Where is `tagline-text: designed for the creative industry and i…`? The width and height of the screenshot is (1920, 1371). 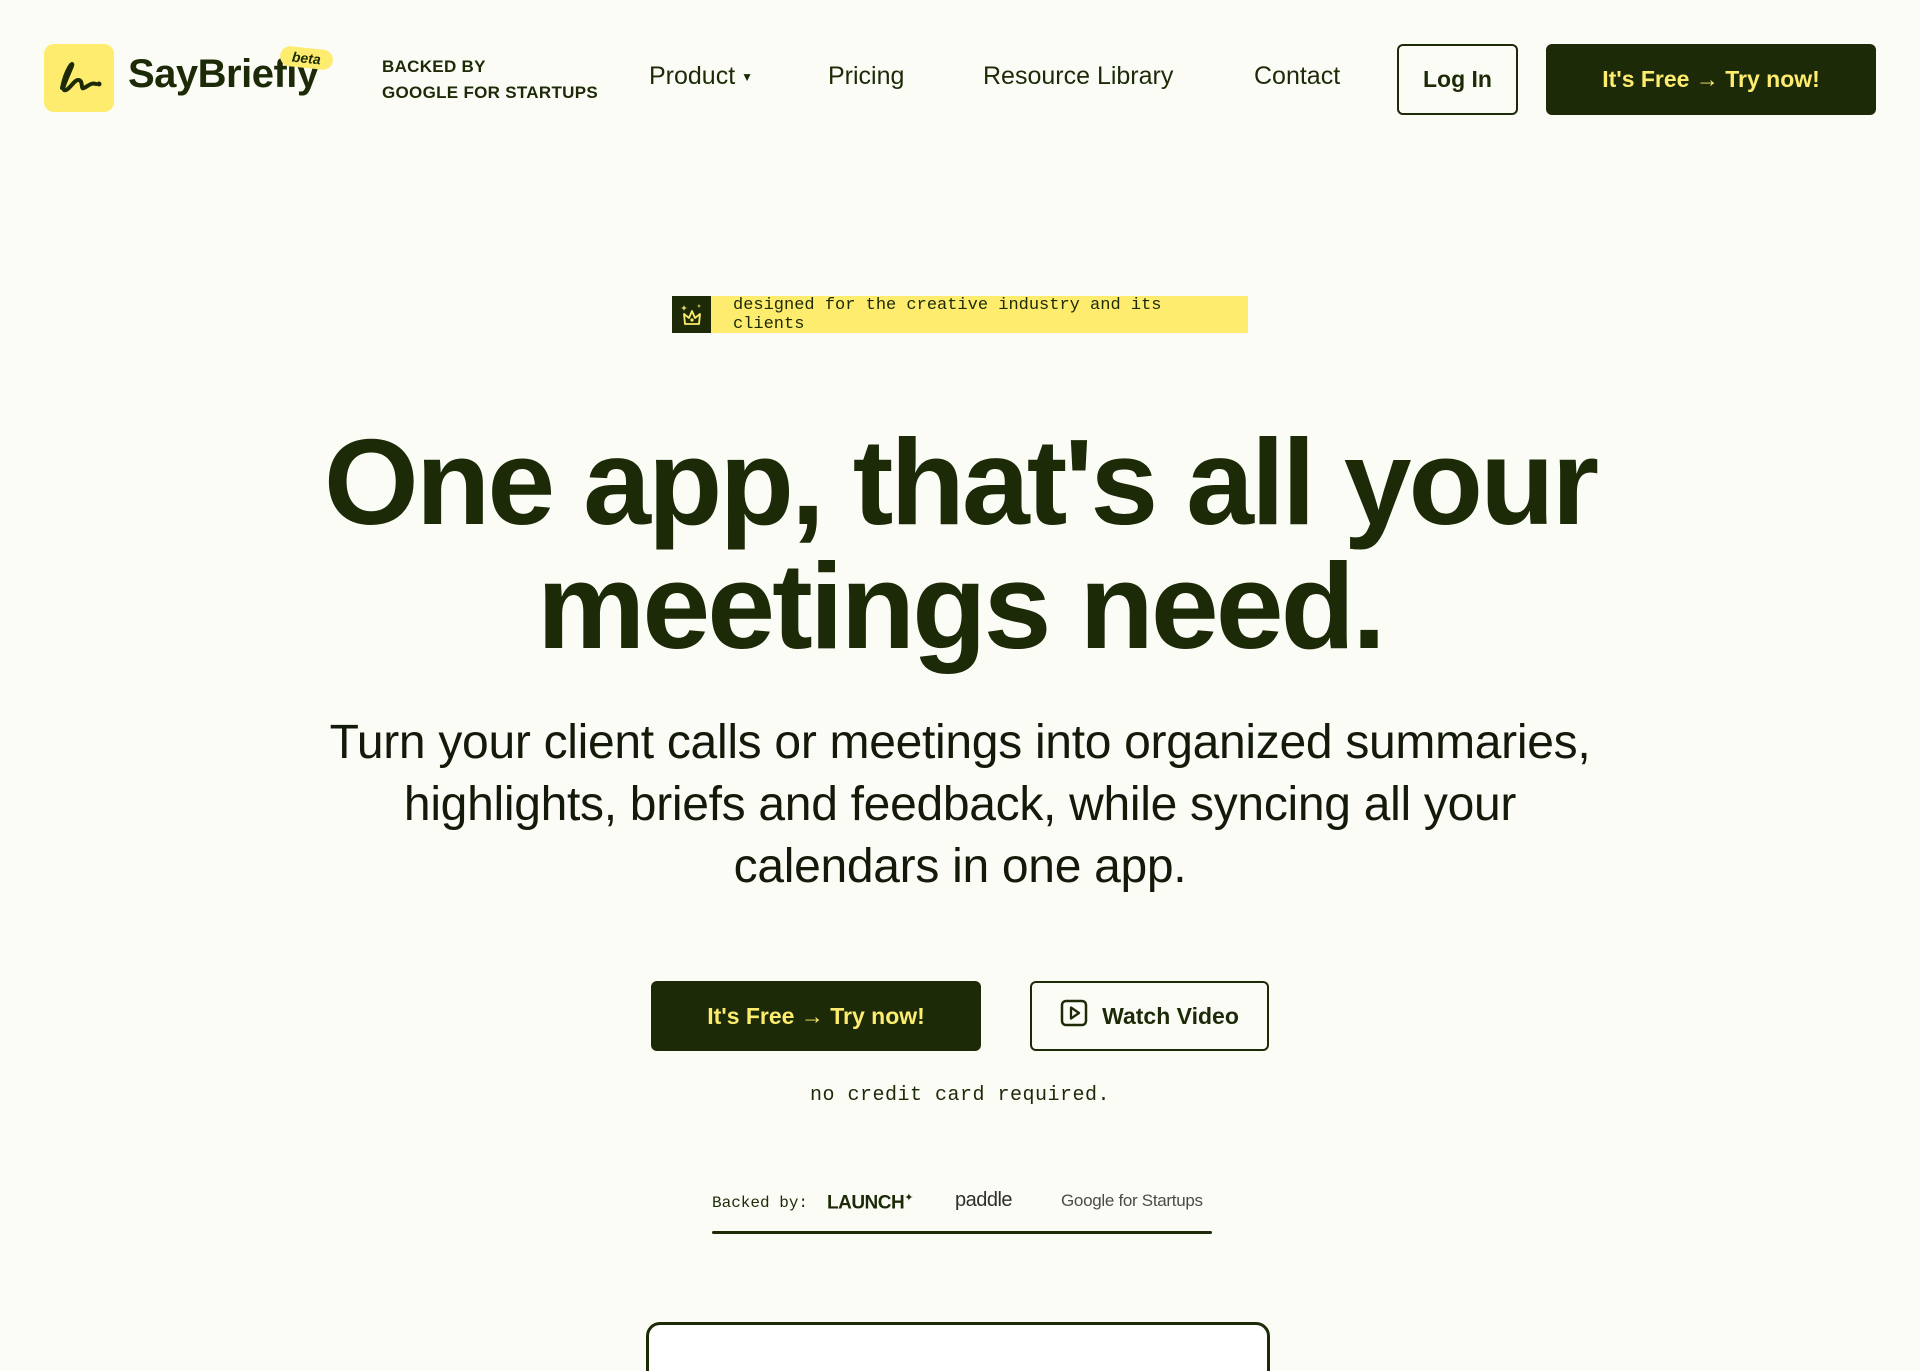 tagline-text: designed for the creative industry and i… is located at coordinates (979, 315).